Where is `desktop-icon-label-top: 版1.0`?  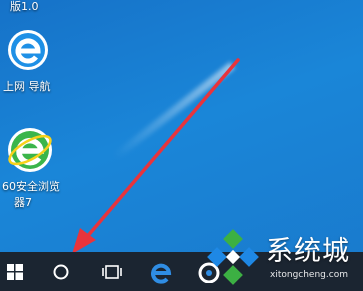 desktop-icon-label-top: 版1.0 is located at coordinates (24, 6).